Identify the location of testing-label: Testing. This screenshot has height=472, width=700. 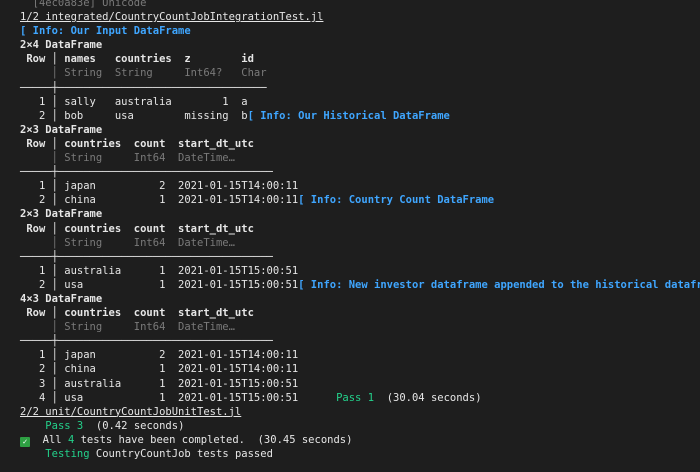
(67, 454).